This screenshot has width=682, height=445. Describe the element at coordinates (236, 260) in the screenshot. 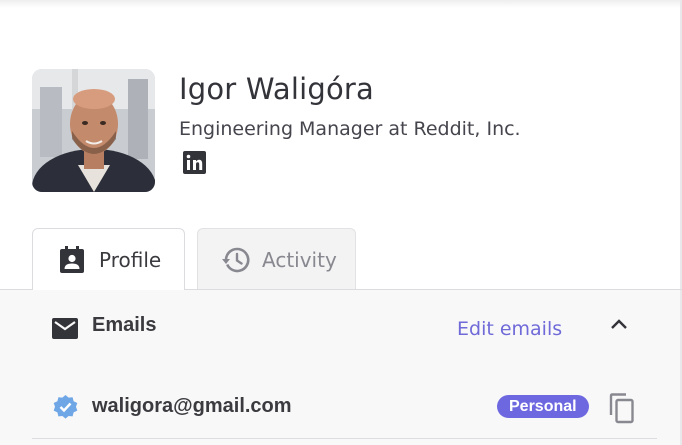

I see `history-icon` at that location.